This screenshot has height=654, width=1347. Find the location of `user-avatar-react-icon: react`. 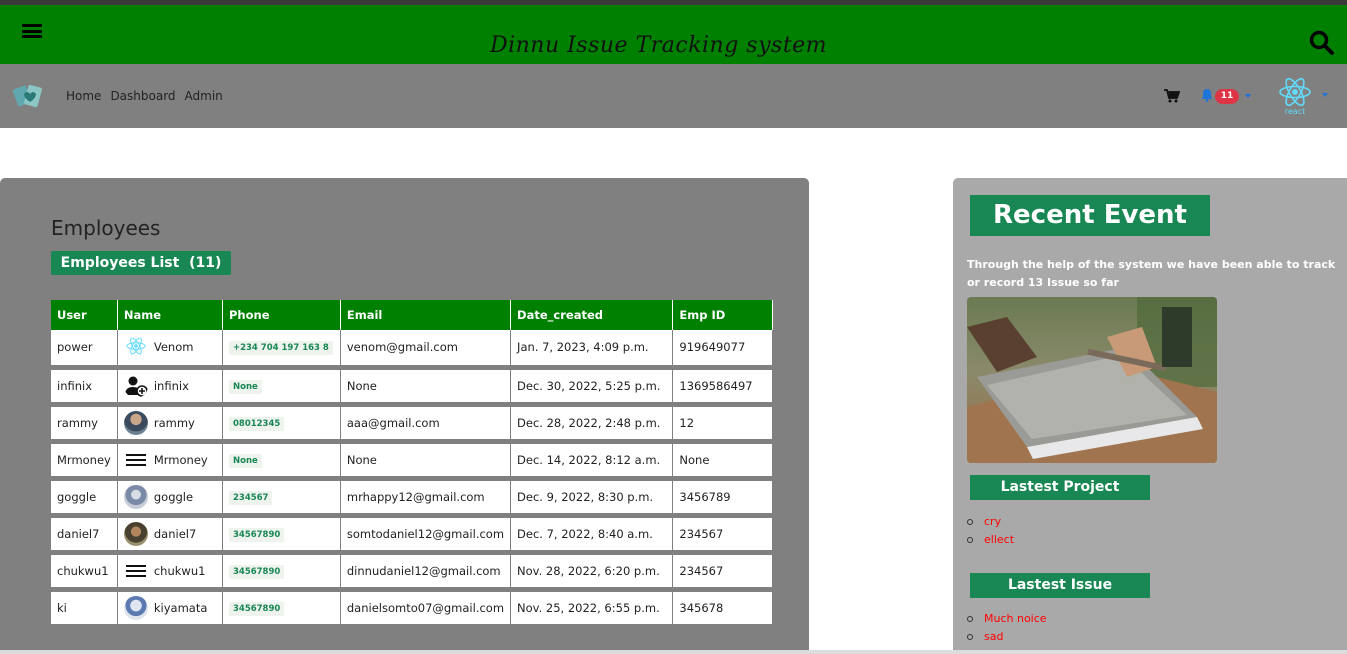

user-avatar-react-icon: react is located at coordinates (1296, 96).